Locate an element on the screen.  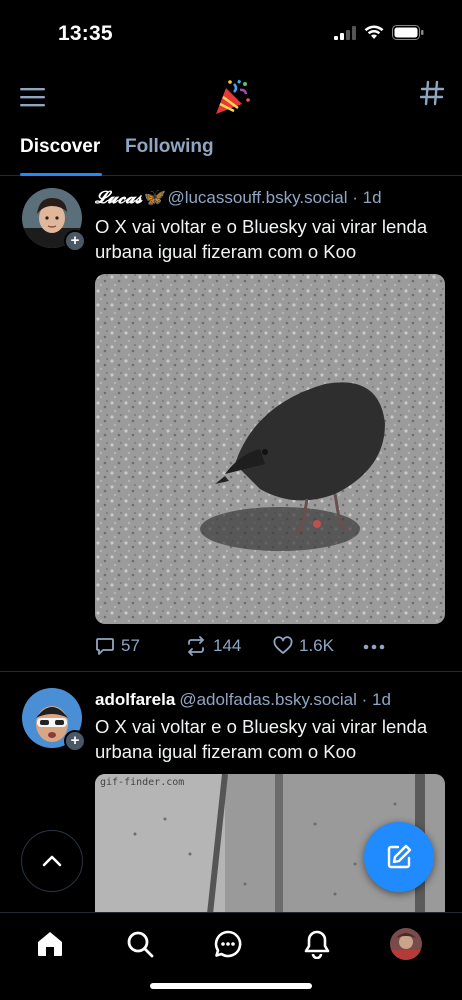
chat-icon is located at coordinates (228, 944).